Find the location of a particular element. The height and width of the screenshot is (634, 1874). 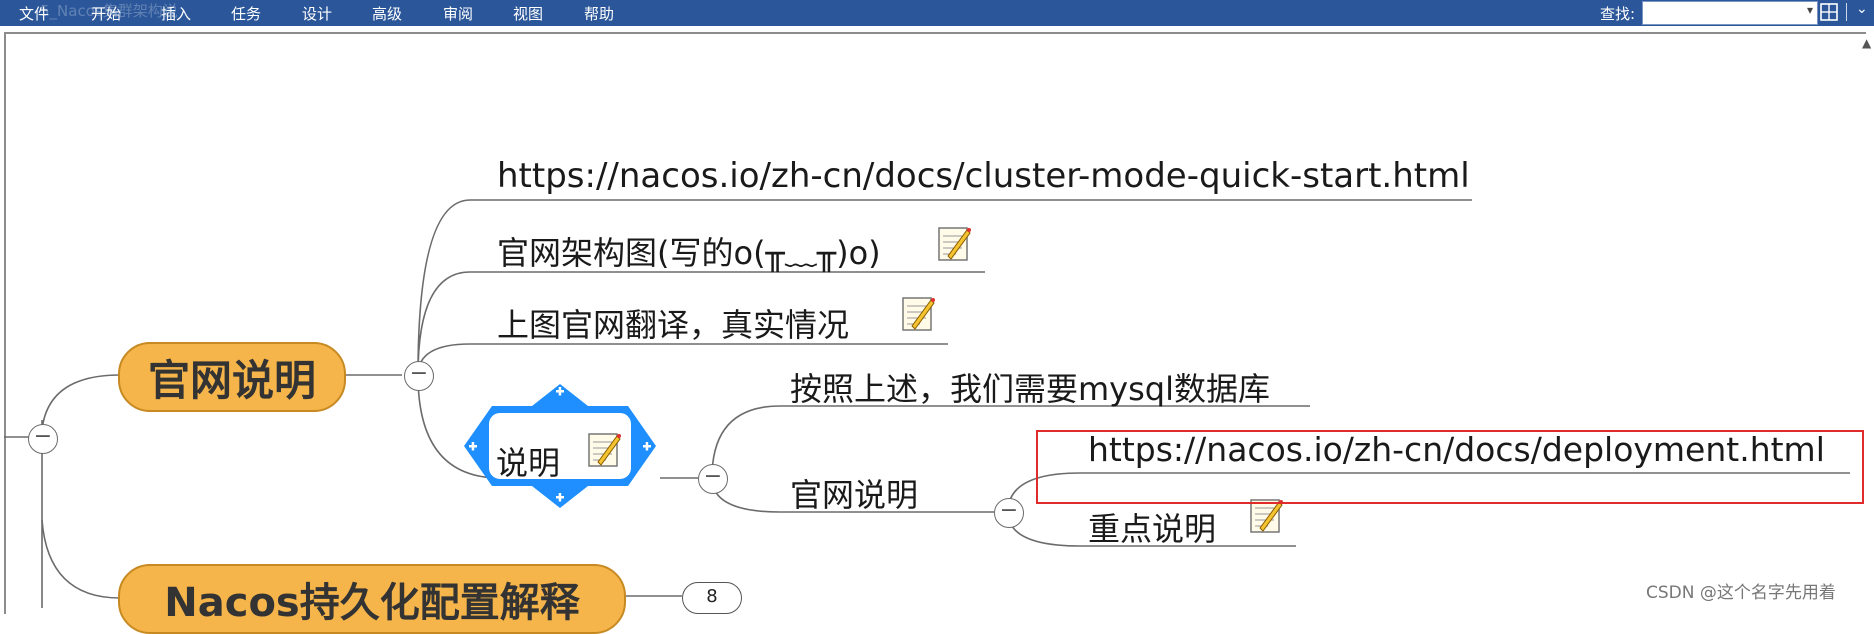

collapse-note-button: − is located at coordinates (713, 479).